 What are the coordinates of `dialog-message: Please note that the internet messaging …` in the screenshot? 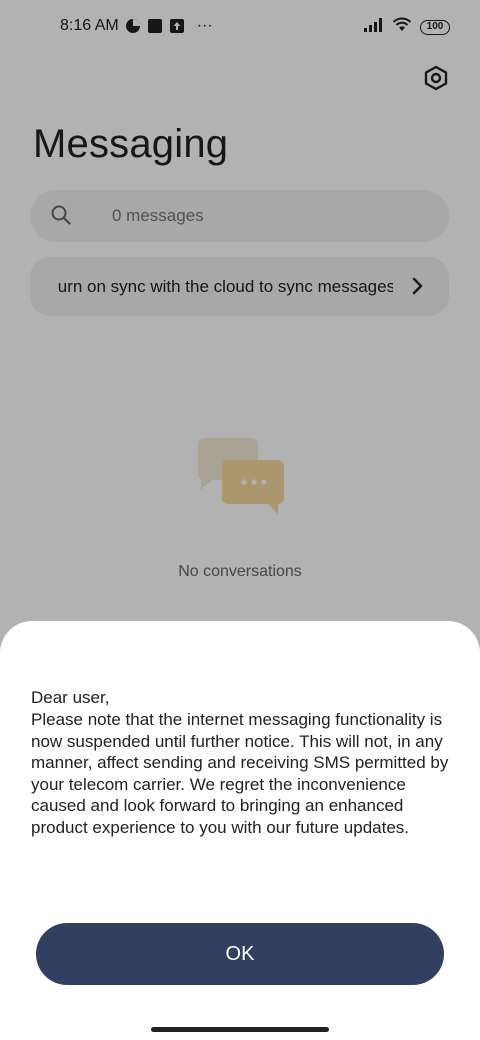 It's located at (240, 773).